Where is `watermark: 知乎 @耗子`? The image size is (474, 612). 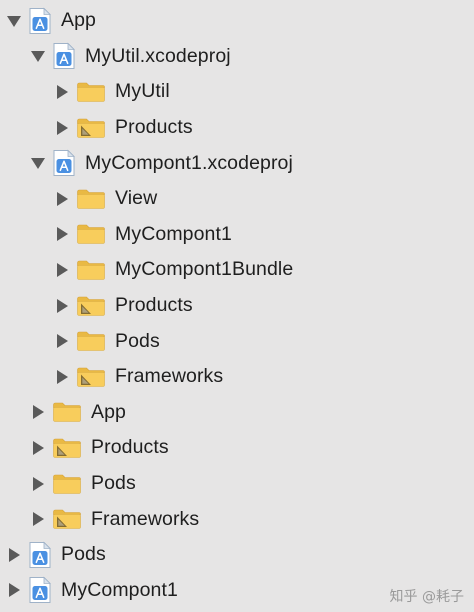
watermark: 知乎 @耗子 is located at coordinates (426, 597).